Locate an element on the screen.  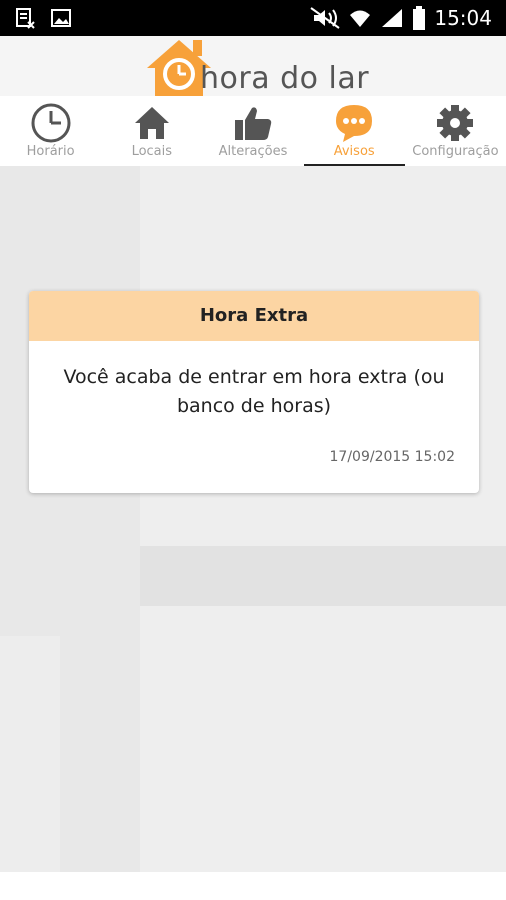
tab-avisos: Avisos is located at coordinates (354, 131).